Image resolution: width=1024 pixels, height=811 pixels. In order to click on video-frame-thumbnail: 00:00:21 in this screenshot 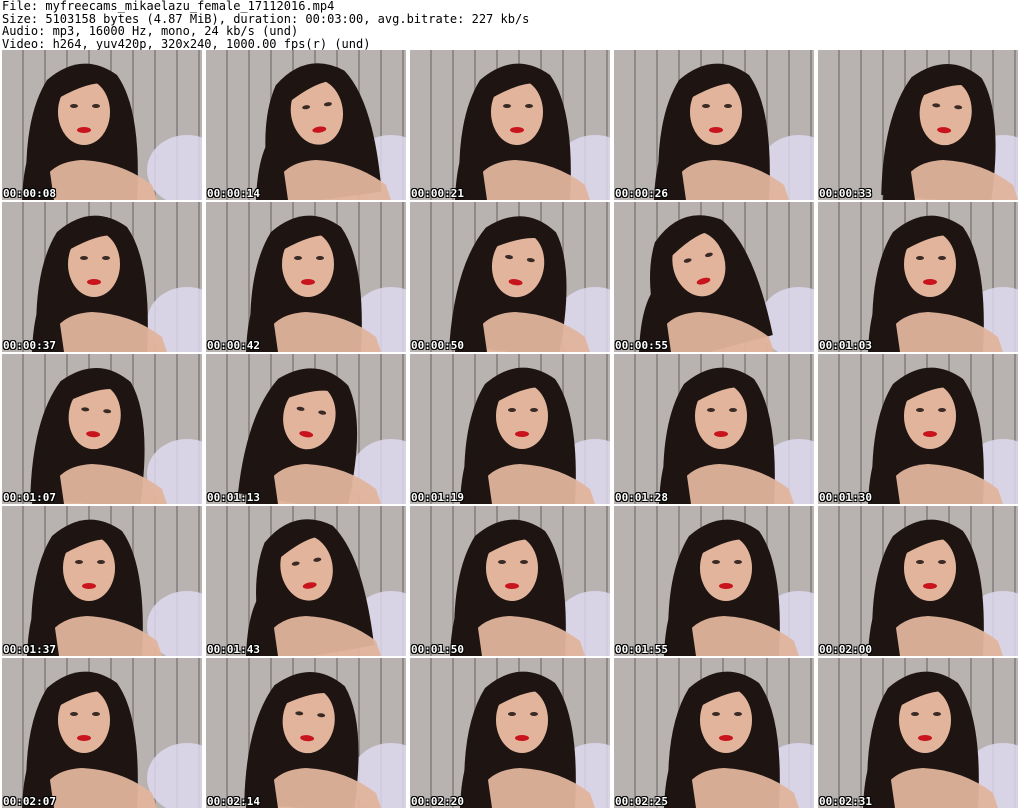, I will do `click(510, 125)`.